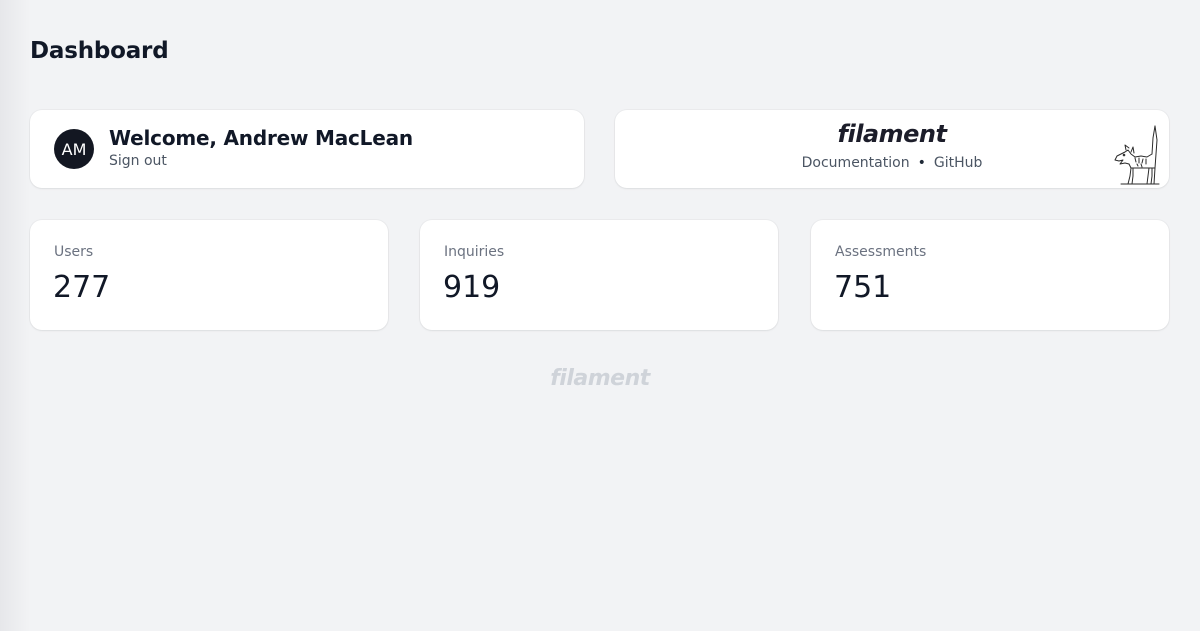  I want to click on stat-label: Inquiries, so click(474, 252).